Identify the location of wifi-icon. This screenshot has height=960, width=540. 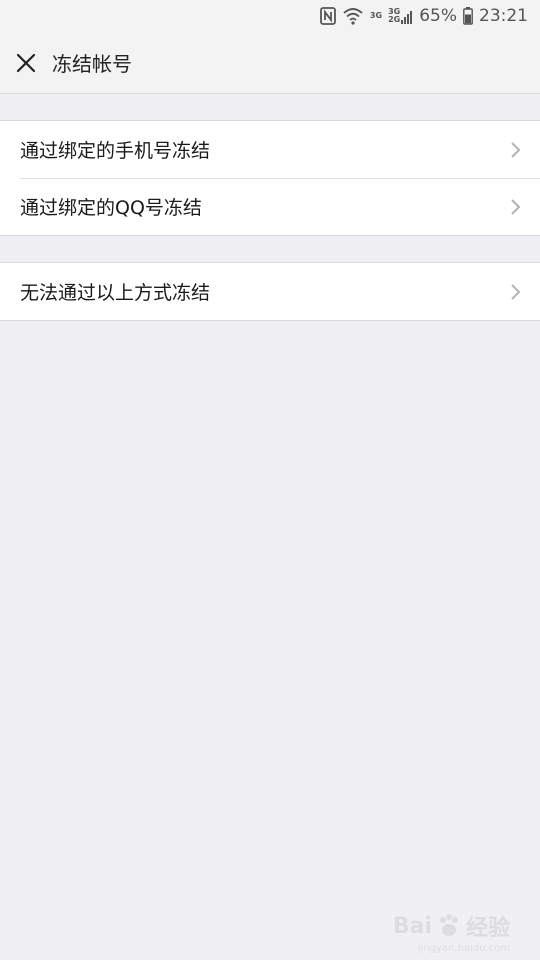
(353, 16).